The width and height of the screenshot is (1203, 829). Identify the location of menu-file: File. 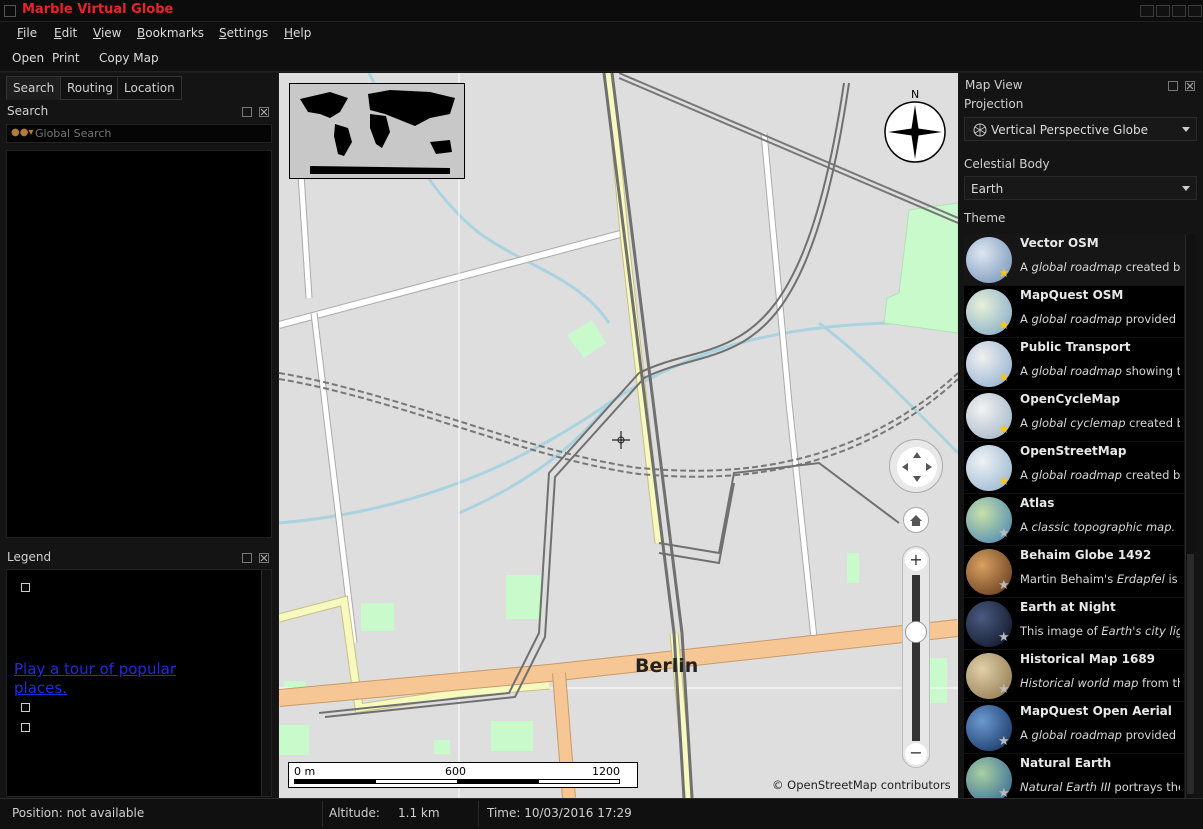
(27, 33).